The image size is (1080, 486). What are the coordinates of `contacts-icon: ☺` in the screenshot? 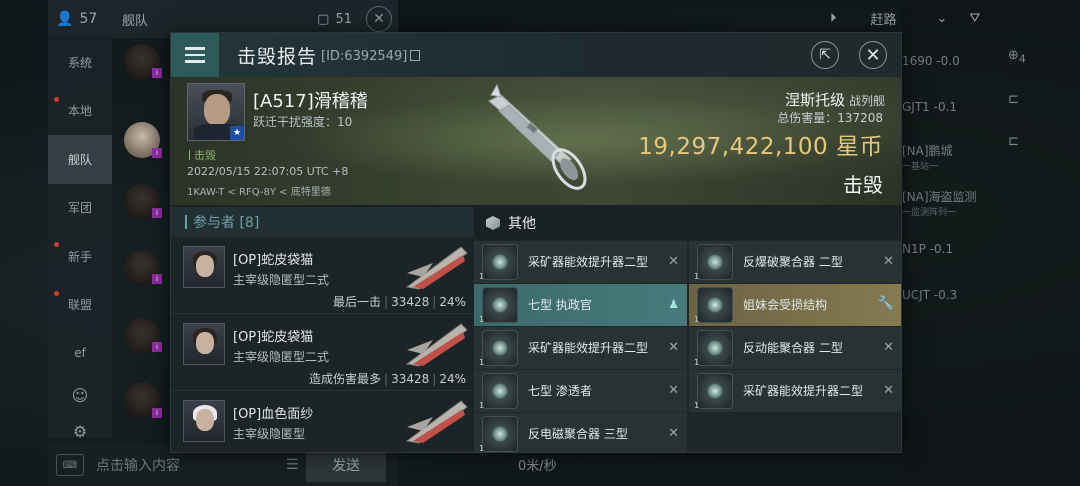 It's located at (80, 396).